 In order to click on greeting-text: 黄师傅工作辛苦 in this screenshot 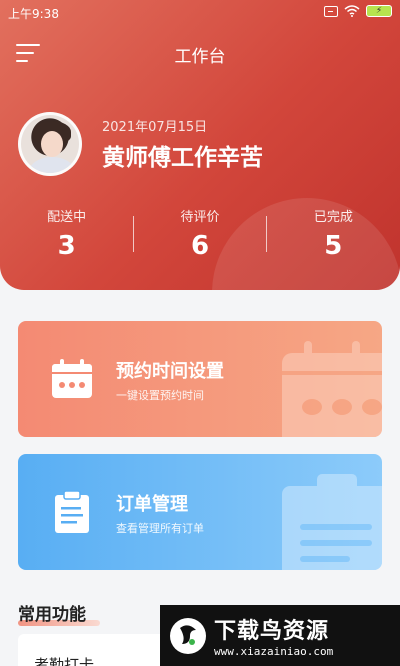, I will do `click(182, 158)`.